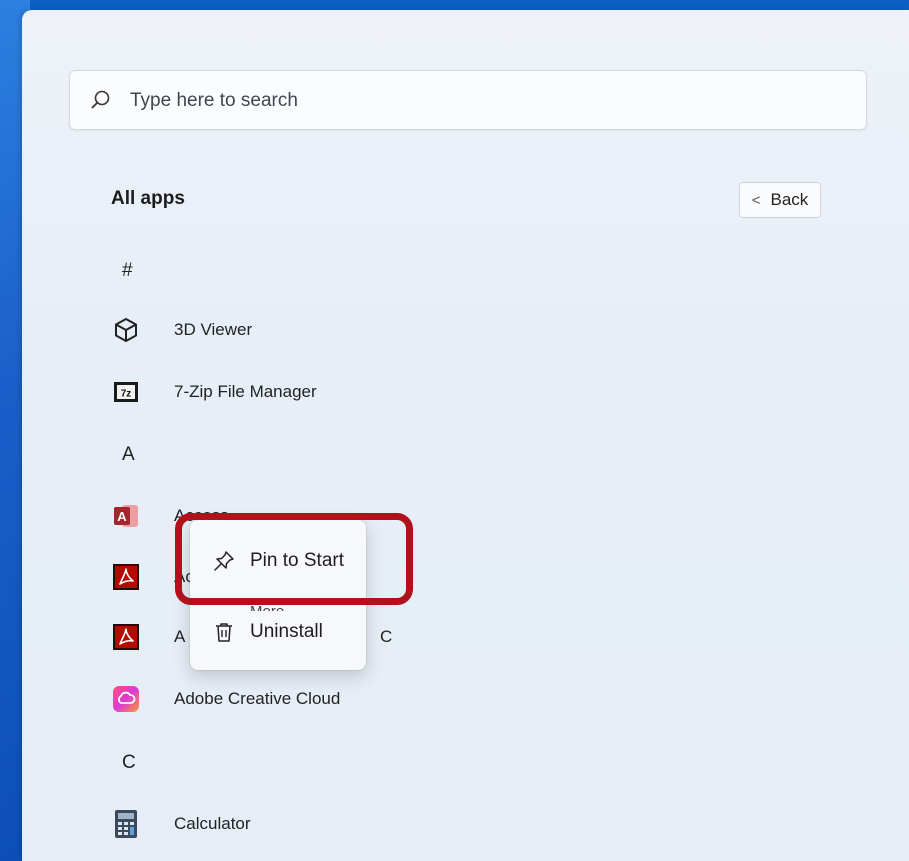 The height and width of the screenshot is (861, 909). Describe the element at coordinates (126, 824) in the screenshot. I see `calculator-icon` at that location.